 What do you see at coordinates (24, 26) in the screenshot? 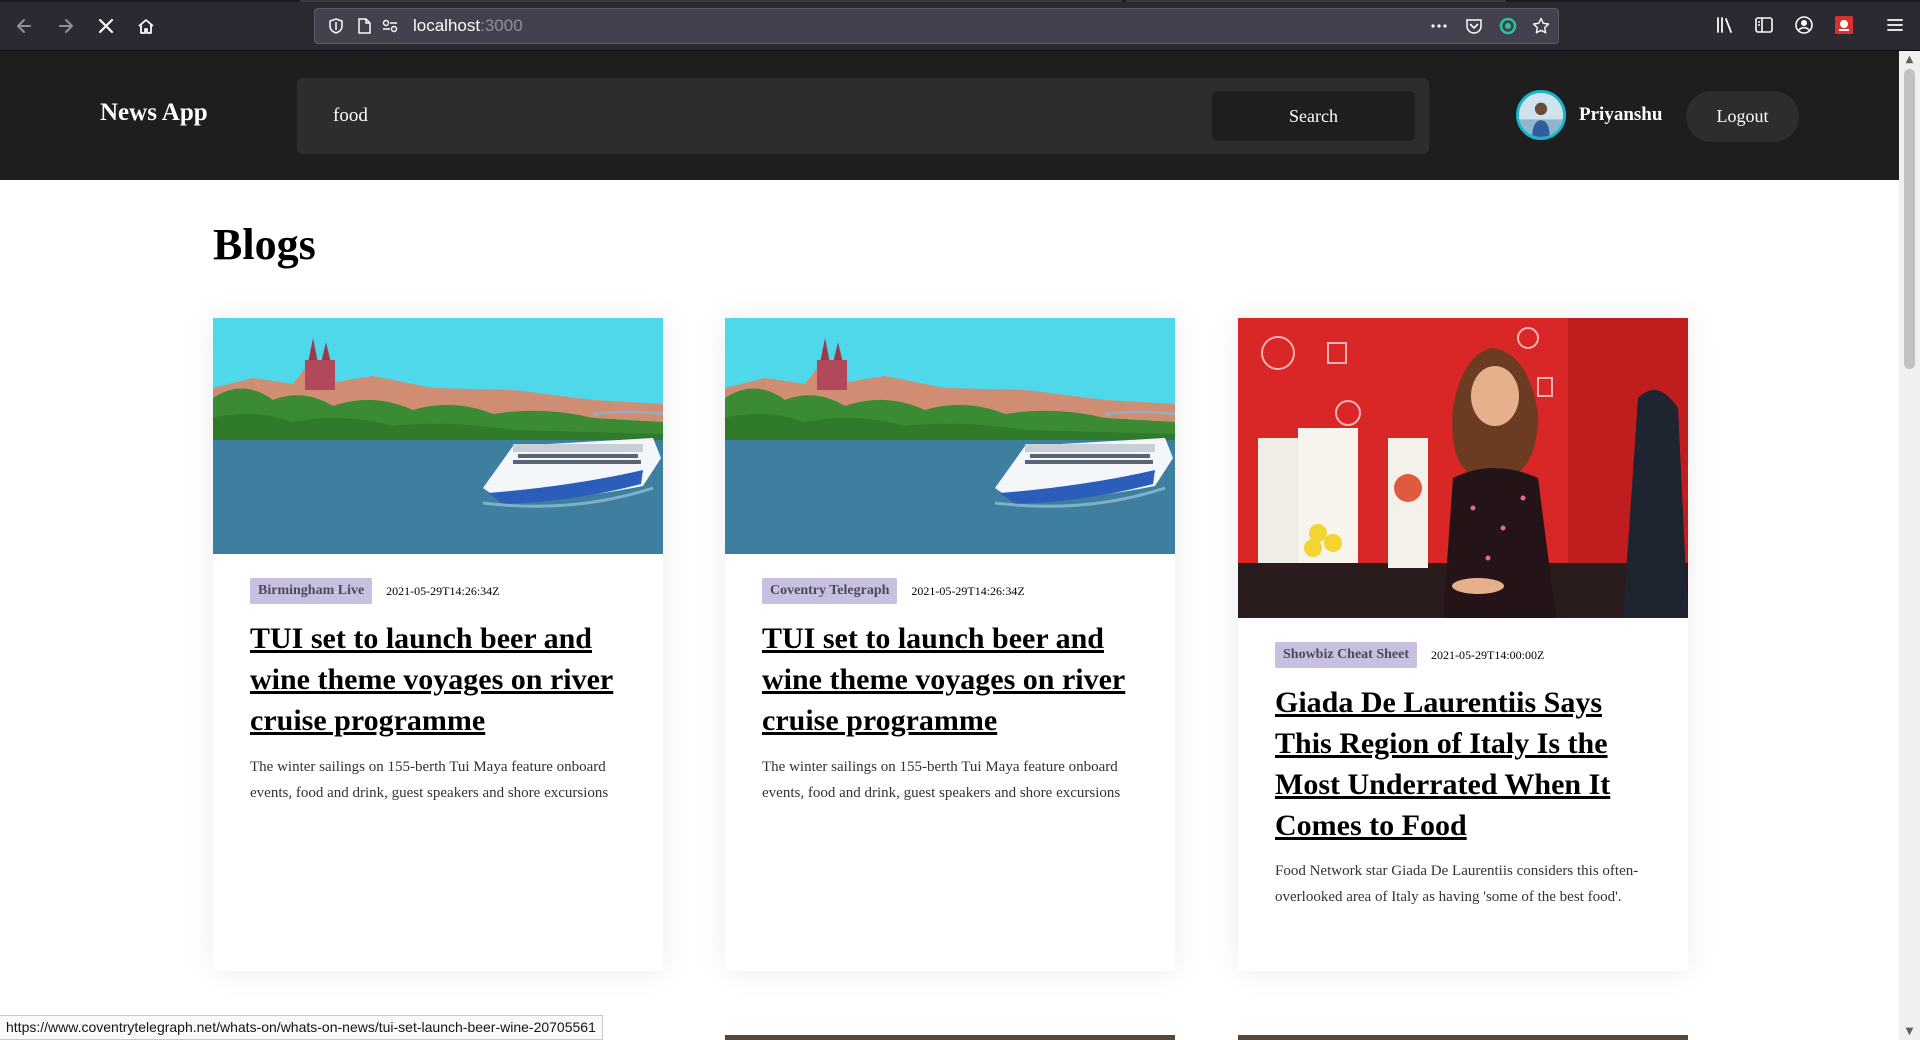
I see `back-icon` at bounding box center [24, 26].